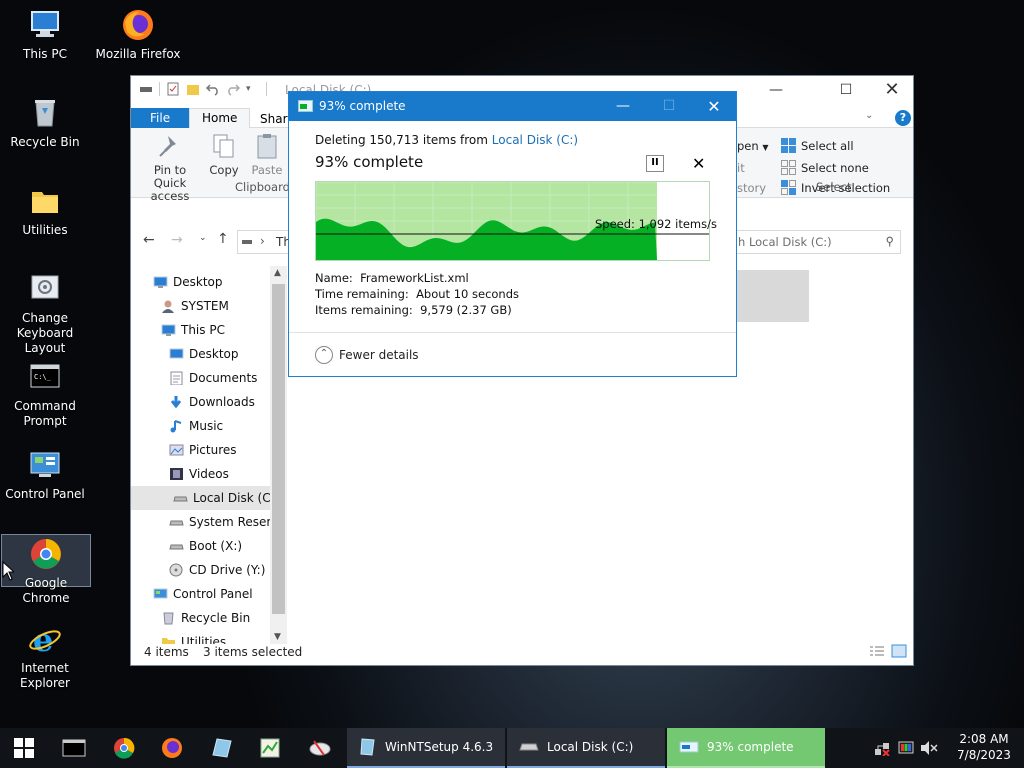 This screenshot has width=1024, height=768. I want to click on dialog-title-bar: 93% complete — ☐ ✕, so click(512, 106).